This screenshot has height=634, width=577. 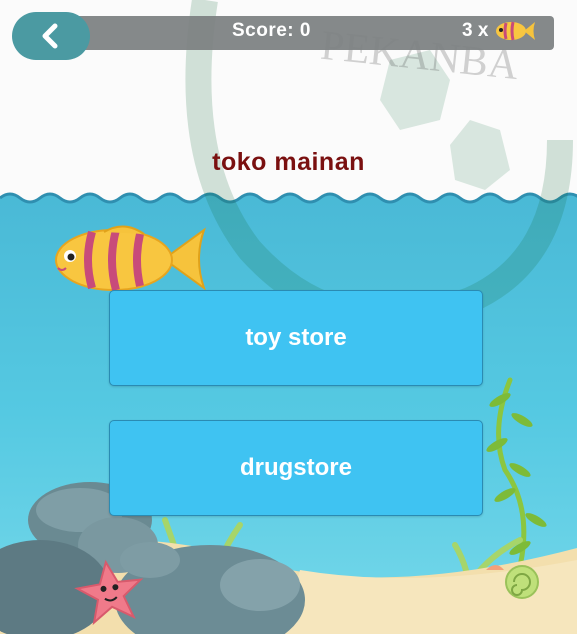 I want to click on fish-character, so click(x=130, y=258).